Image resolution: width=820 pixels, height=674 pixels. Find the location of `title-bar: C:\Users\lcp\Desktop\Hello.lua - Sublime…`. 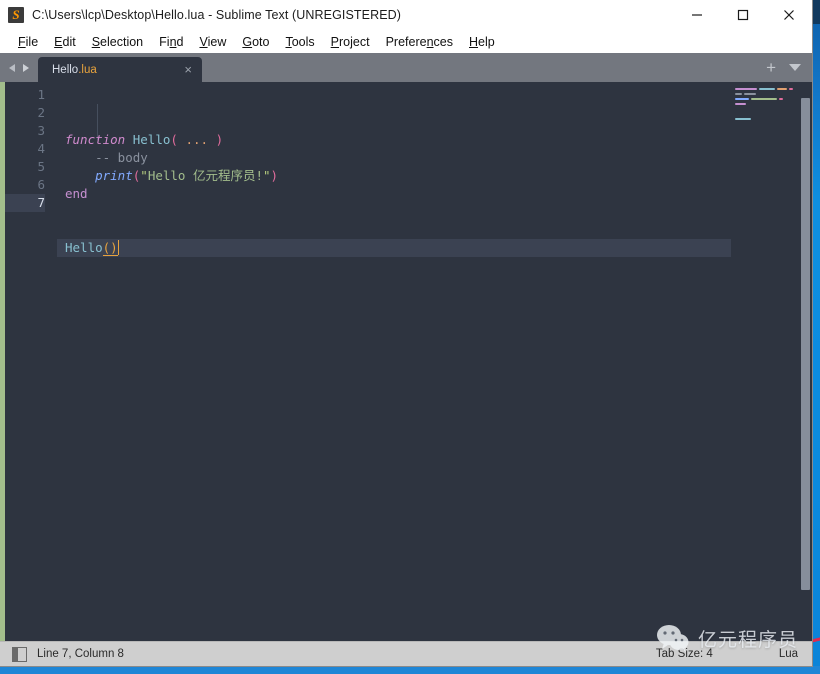

title-bar: C:\Users\lcp\Desktop\Hello.lua - Sublime… is located at coordinates (406, 15).